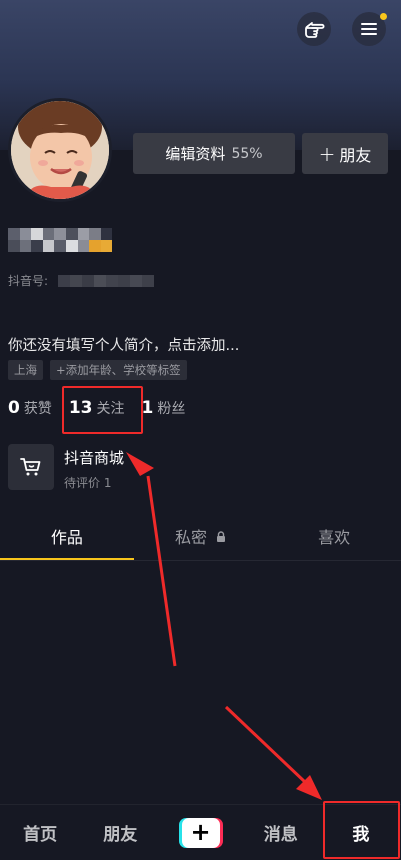 The height and width of the screenshot is (860, 401). What do you see at coordinates (88, 483) in the screenshot?
I see `shop-subtitle: 待评价 1` at bounding box center [88, 483].